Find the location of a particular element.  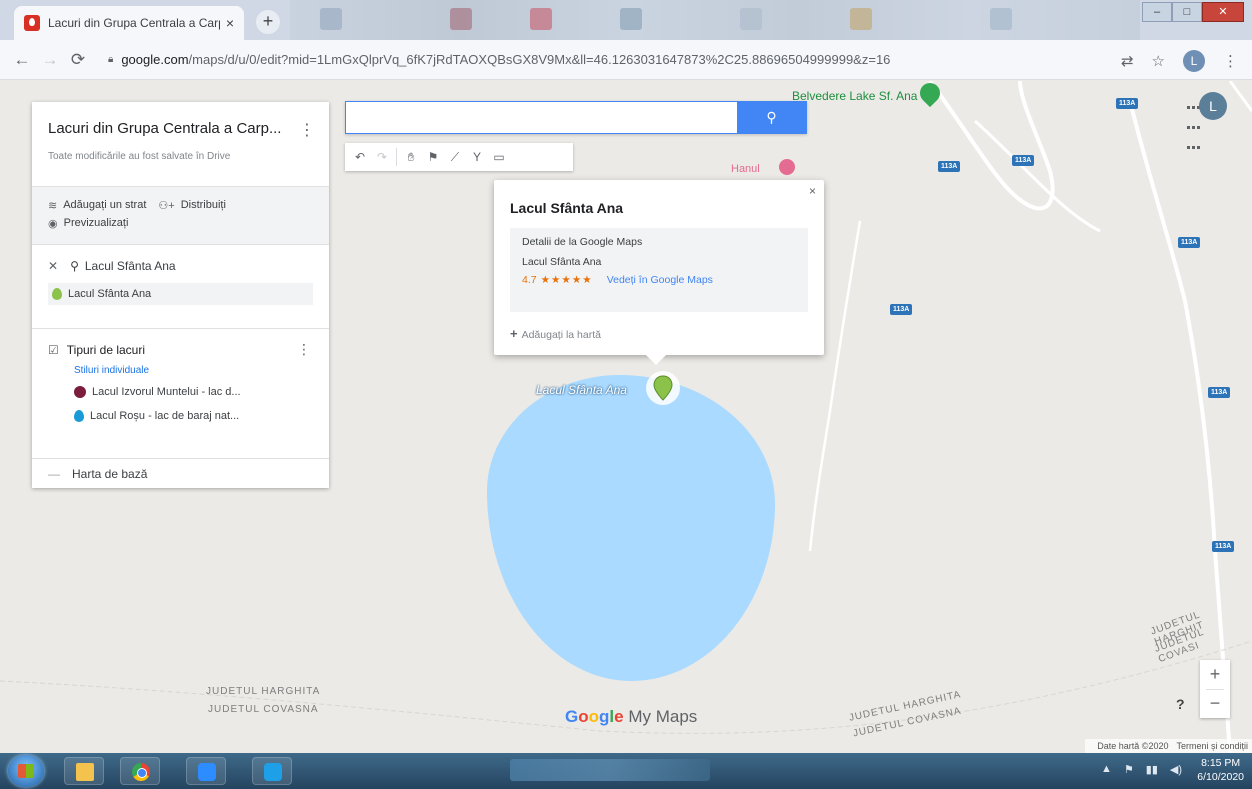

video-camera-icon is located at coordinates (207, 772).